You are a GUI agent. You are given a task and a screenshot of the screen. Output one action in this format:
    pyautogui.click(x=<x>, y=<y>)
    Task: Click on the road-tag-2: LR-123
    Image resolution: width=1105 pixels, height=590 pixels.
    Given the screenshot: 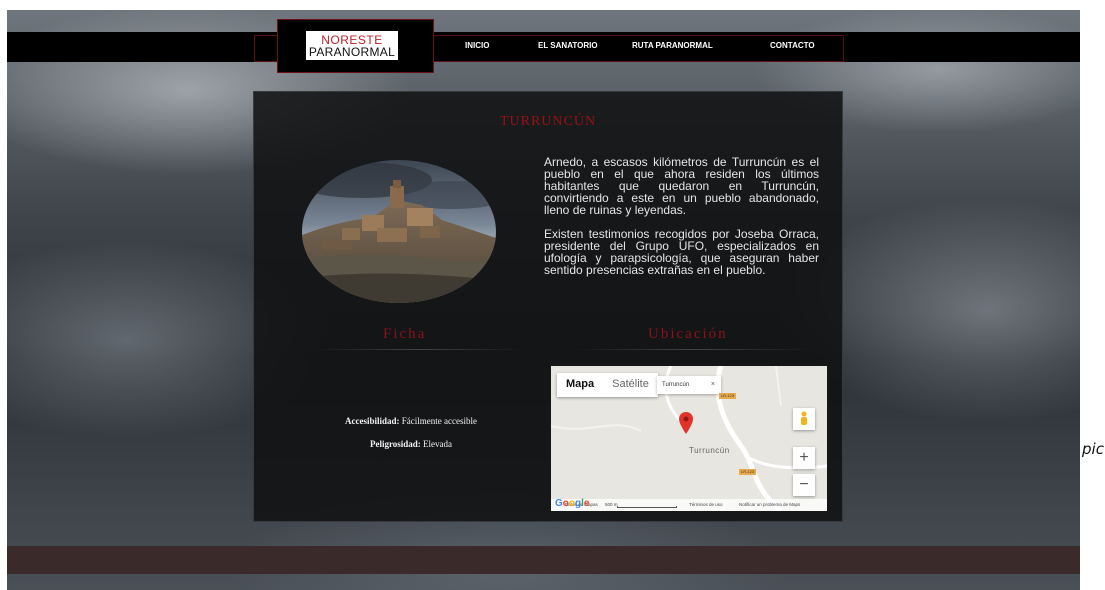 What is the action you would take?
    pyautogui.click(x=748, y=472)
    